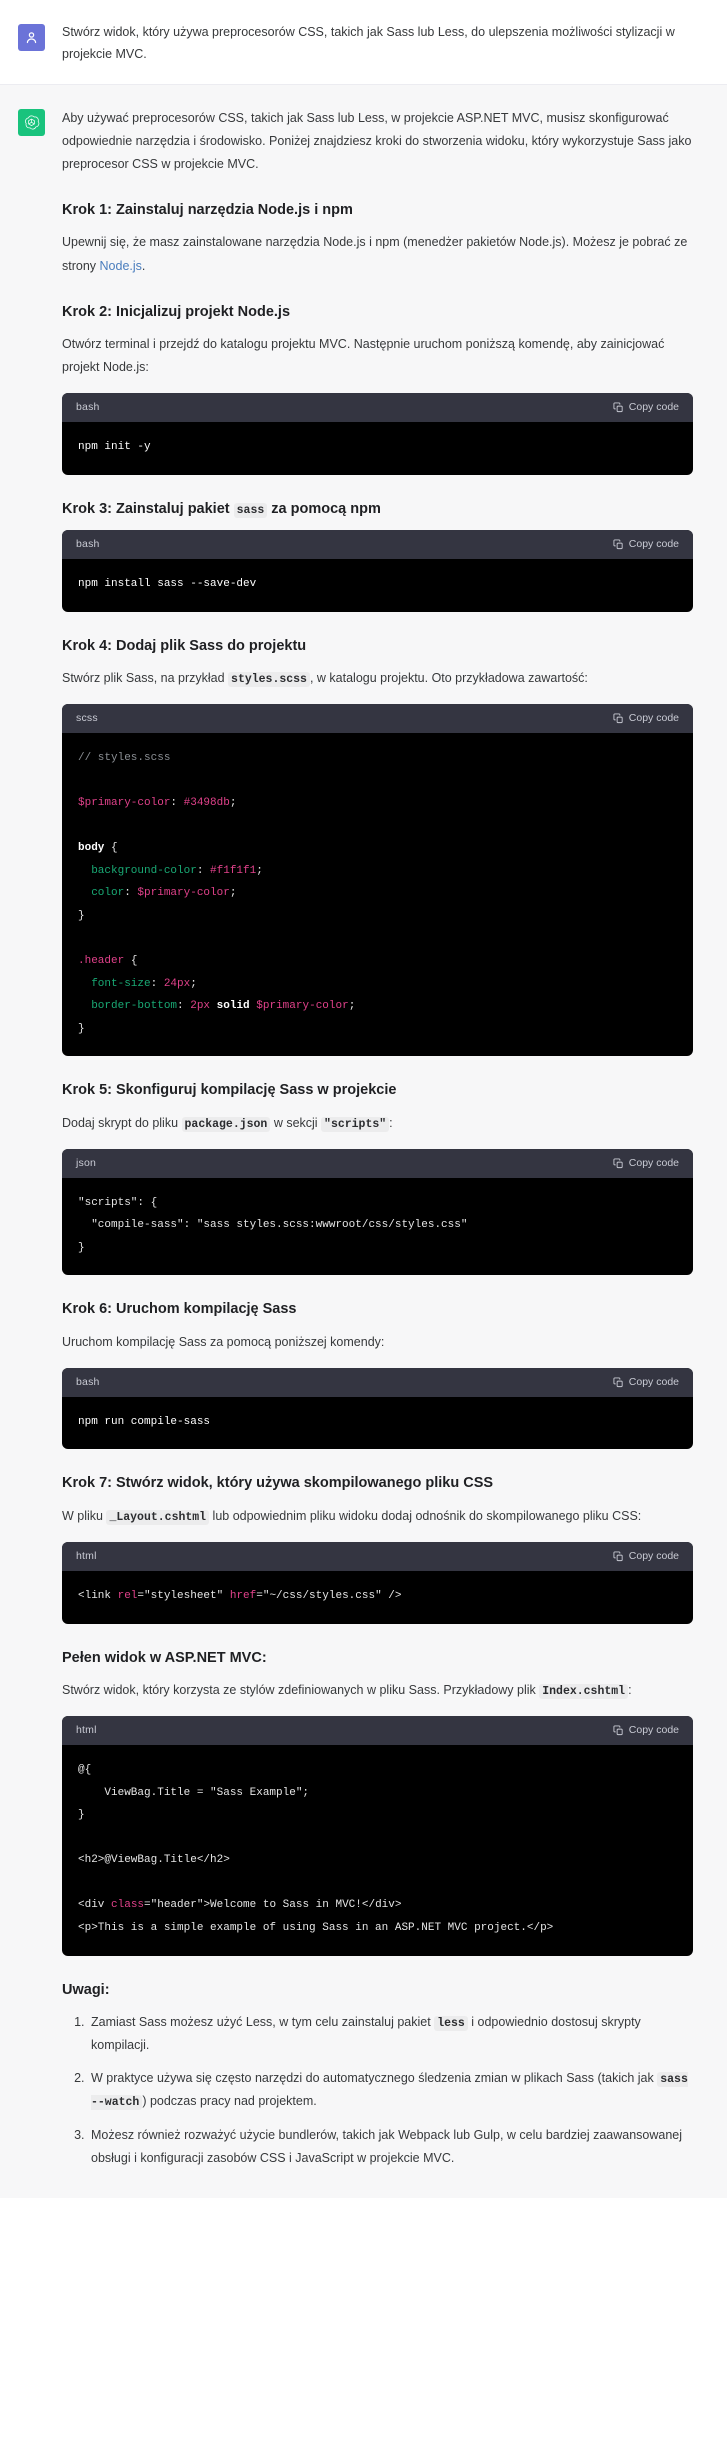 This screenshot has height=2456, width=727. What do you see at coordinates (296, 1122) in the screenshot?
I see `krok5-mid: w sekcji` at bounding box center [296, 1122].